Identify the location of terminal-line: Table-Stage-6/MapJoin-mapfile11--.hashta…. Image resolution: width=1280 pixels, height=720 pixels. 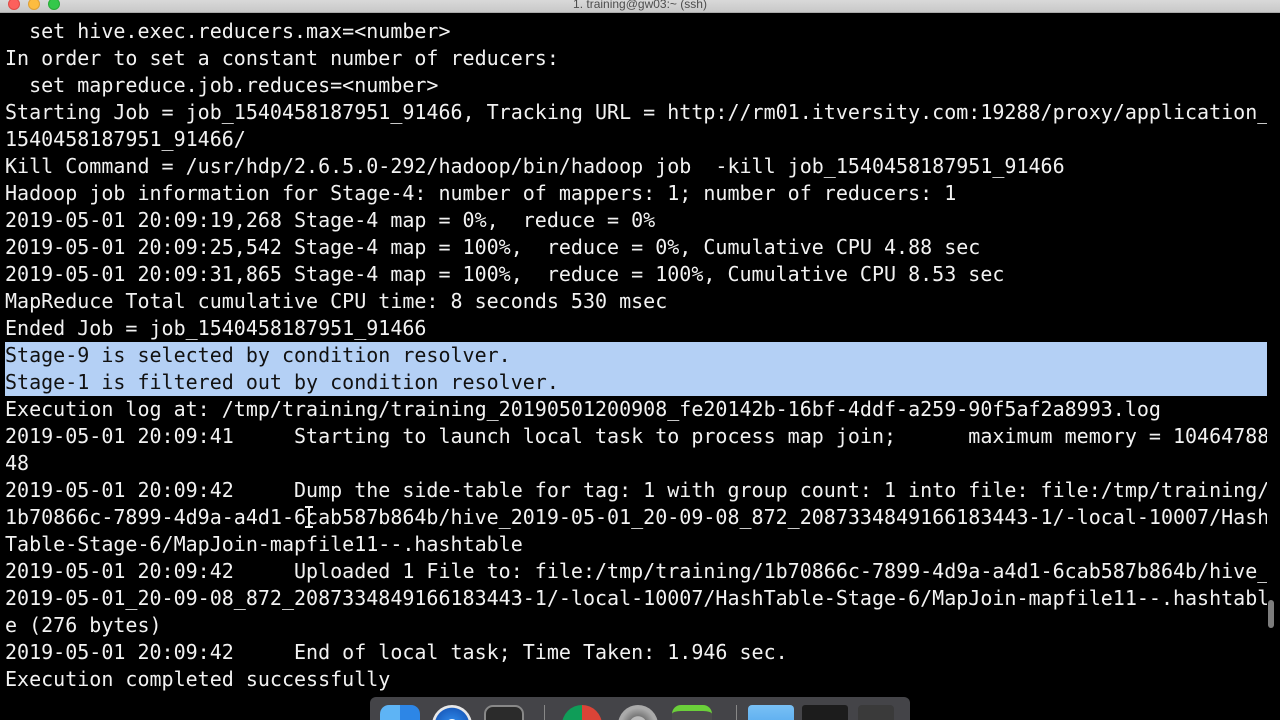
(264, 544).